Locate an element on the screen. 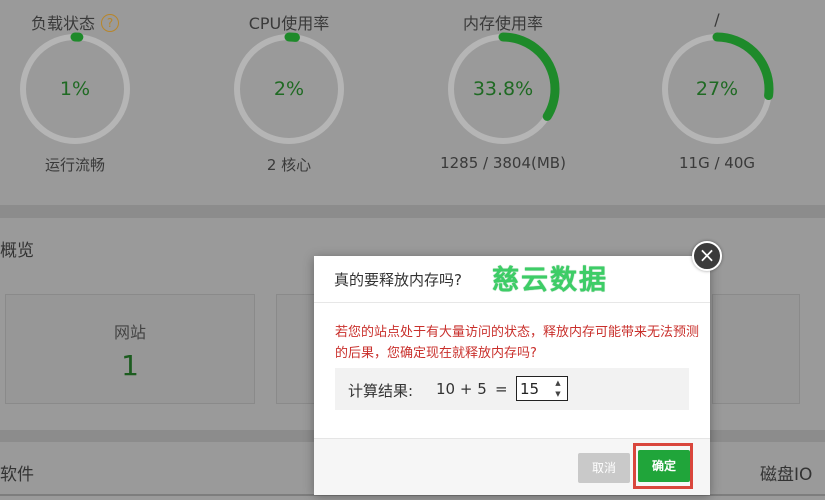 The width and height of the screenshot is (825, 500). gauge-memory: 内存使用率 33.8% 1285 / 3804(MB) is located at coordinates (503, 93).